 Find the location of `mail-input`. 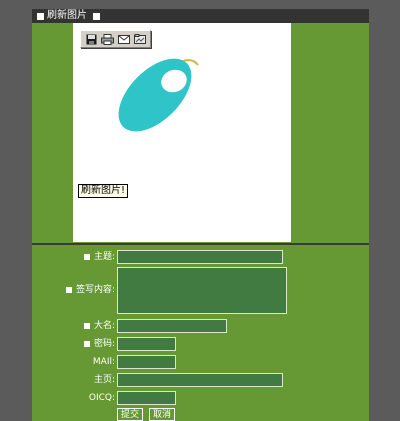

mail-input is located at coordinates (146, 362).